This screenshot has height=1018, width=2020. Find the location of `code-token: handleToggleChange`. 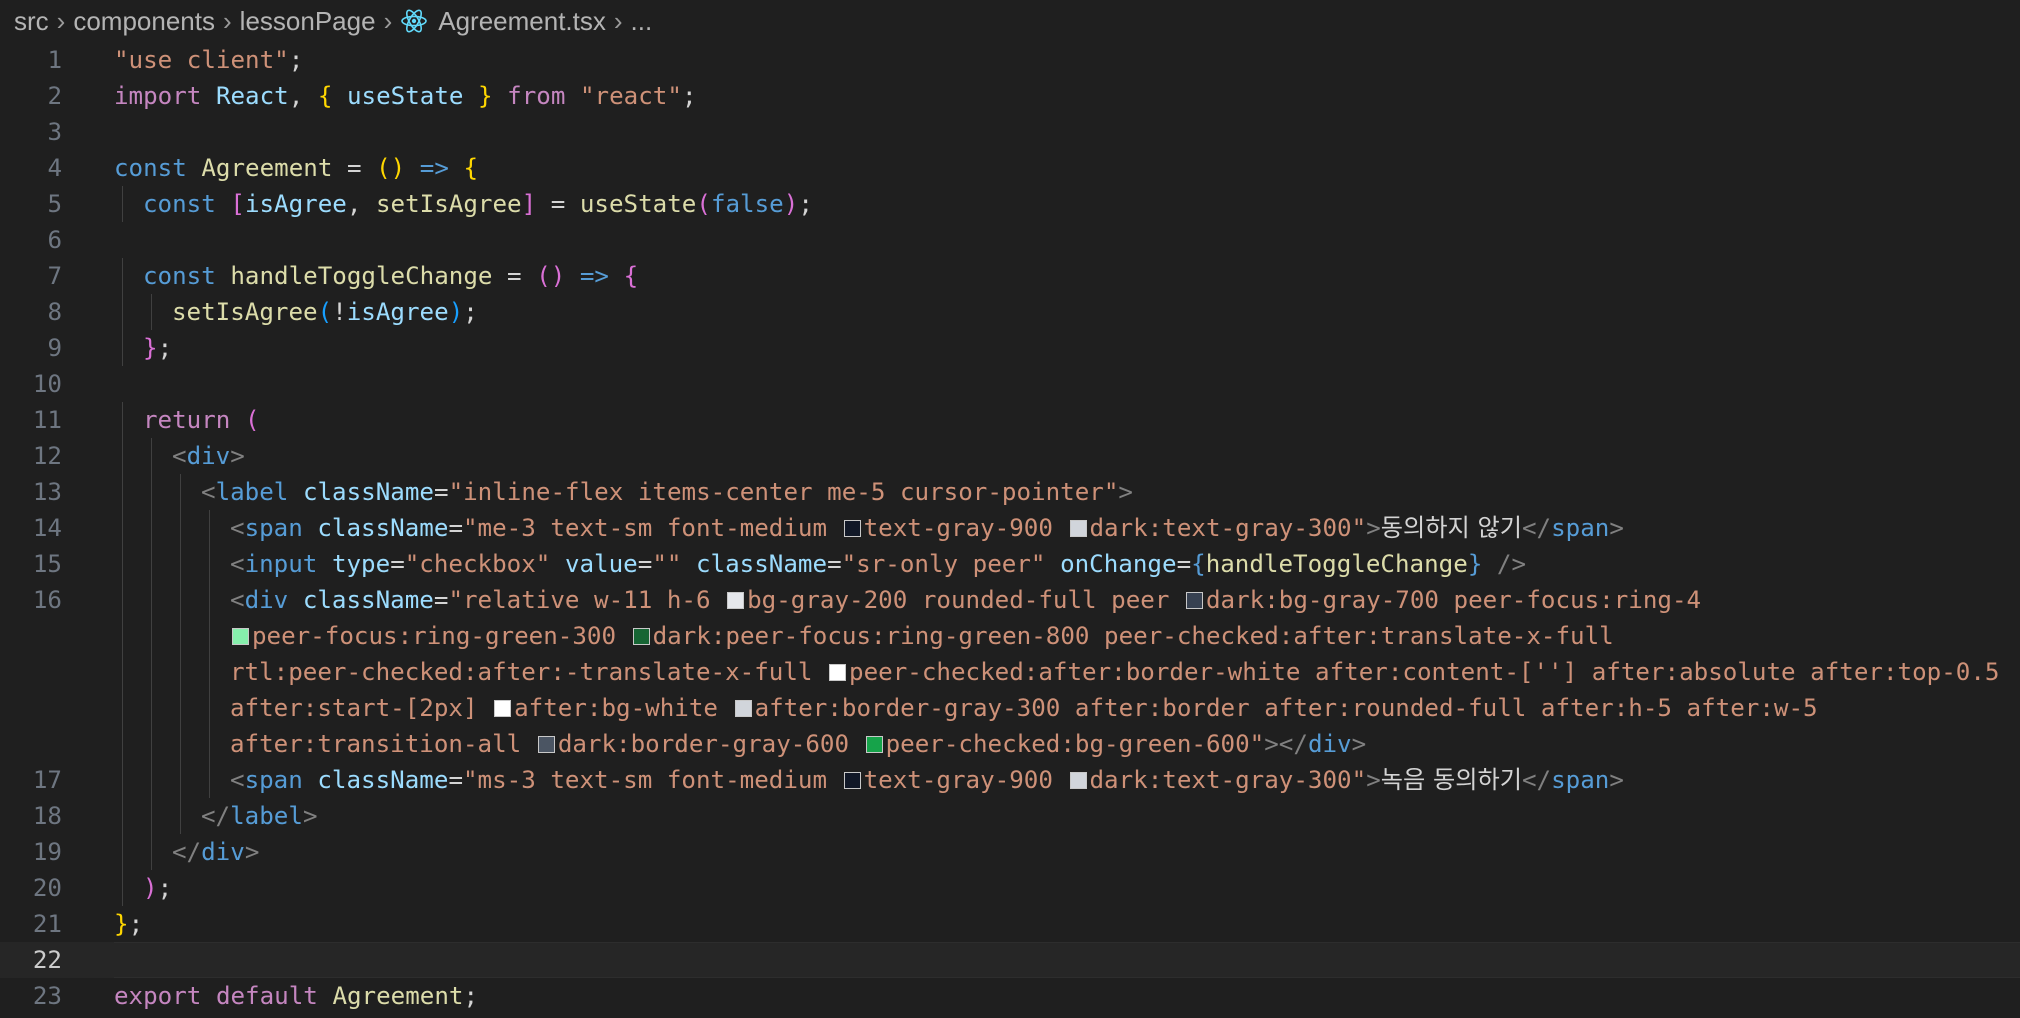

code-token: handleToggleChange is located at coordinates (1336, 564).